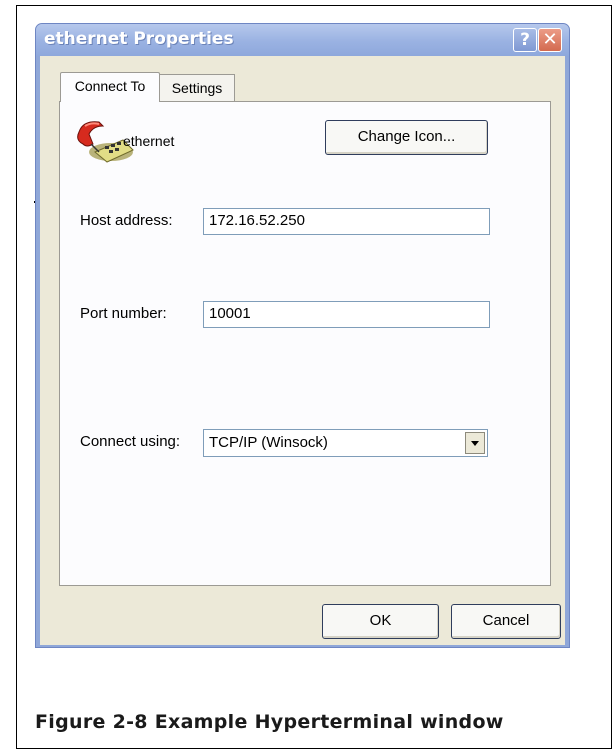 This screenshot has width=615, height=753. Describe the element at coordinates (139, 39) in the screenshot. I see `window-title: ethernet Properties` at that location.